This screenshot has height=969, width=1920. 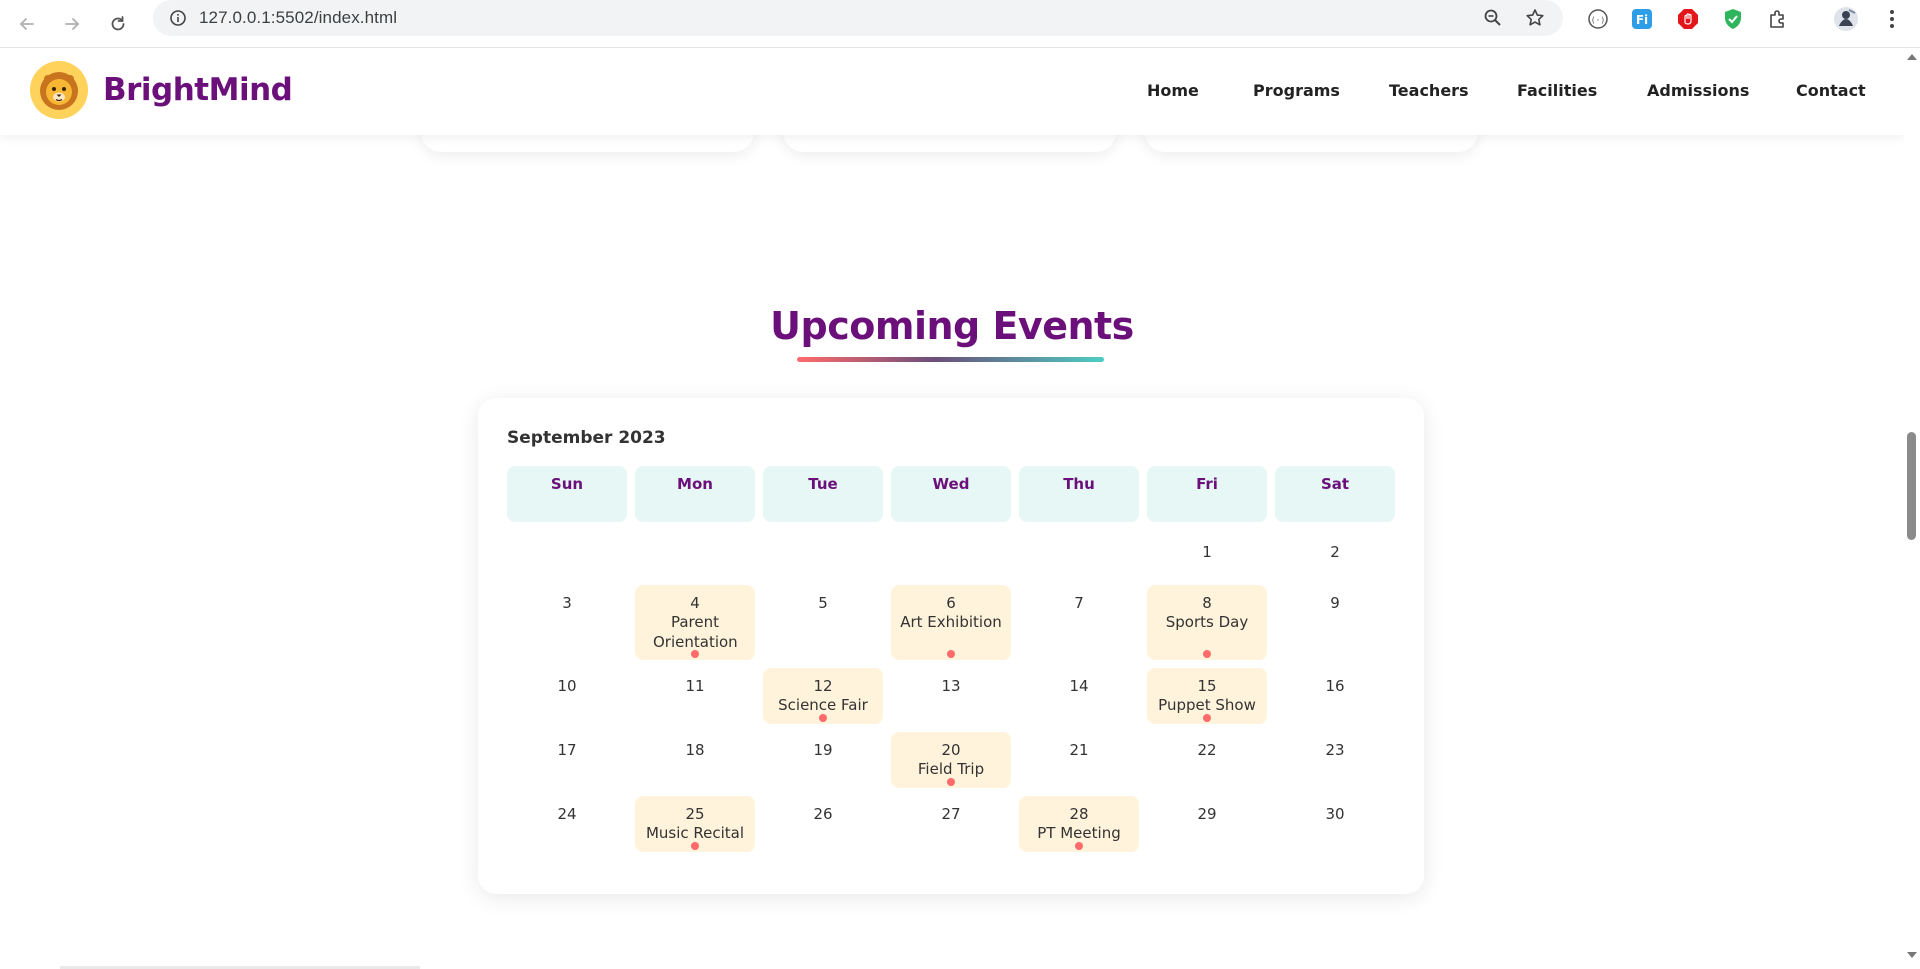 What do you see at coordinates (567, 622) in the screenshot?
I see `calendar-day: 3` at bounding box center [567, 622].